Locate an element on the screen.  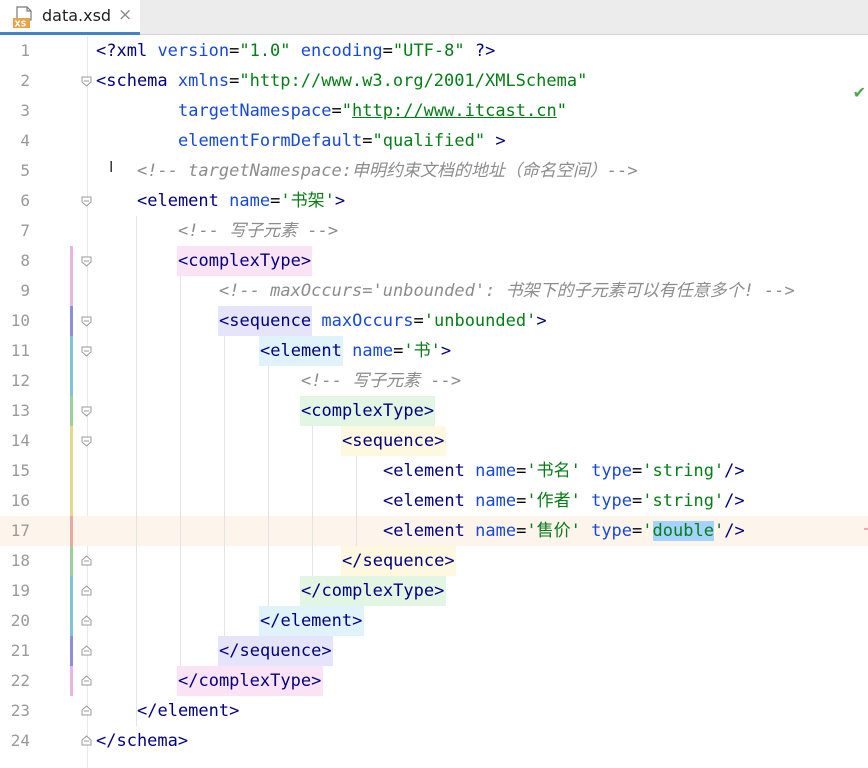
tab-label: data.xsd is located at coordinates (77, 15).